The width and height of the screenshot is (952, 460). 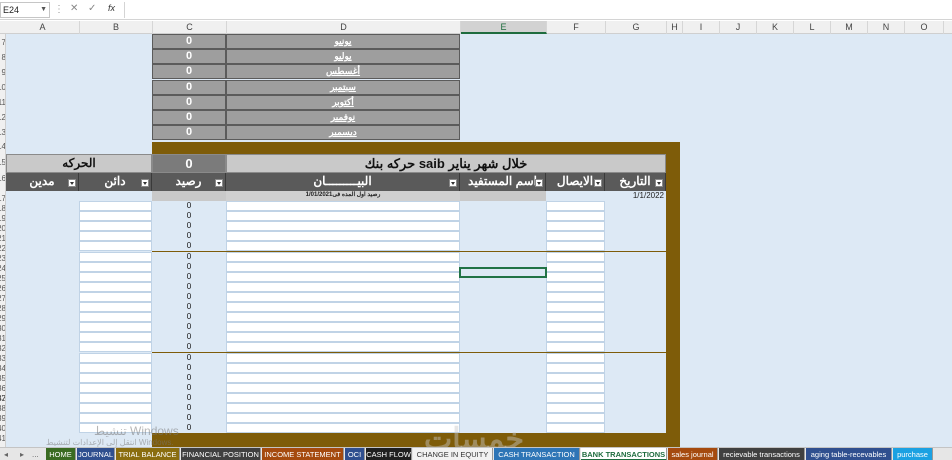 I want to click on sheet-tab: purchase, so click(x=913, y=454).